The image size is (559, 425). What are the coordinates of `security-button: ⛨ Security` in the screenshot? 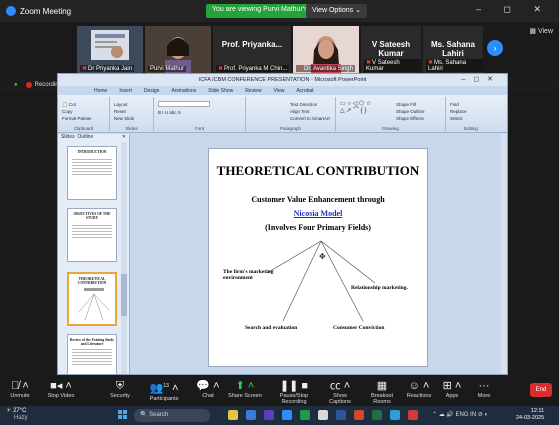 It's located at (120, 389).